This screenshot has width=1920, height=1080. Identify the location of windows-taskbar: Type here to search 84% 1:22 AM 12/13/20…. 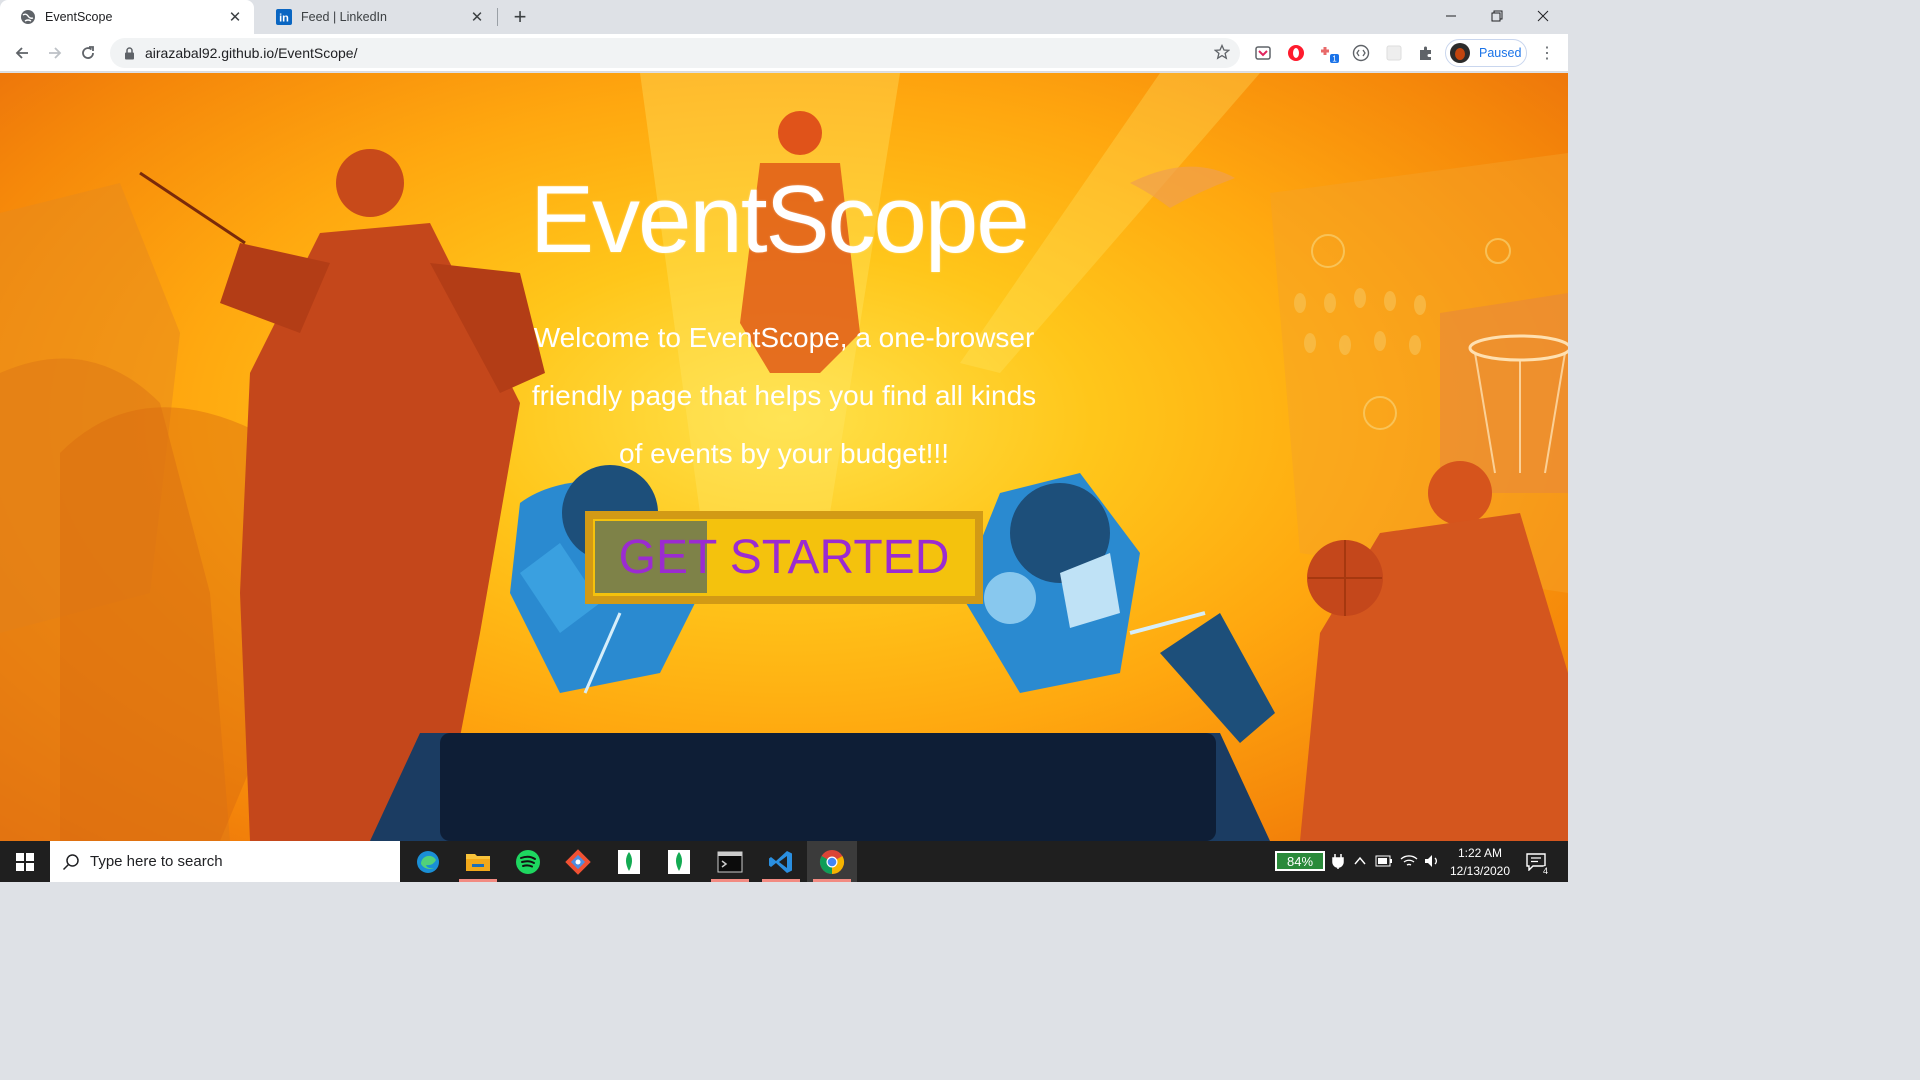
(784, 861).